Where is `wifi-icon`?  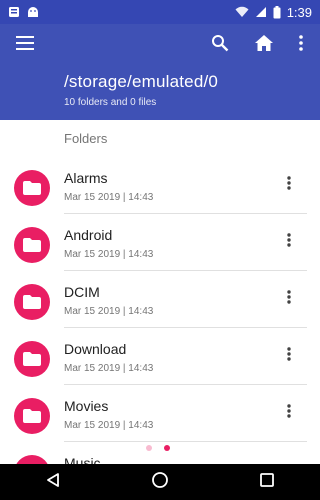 wifi-icon is located at coordinates (242, 12).